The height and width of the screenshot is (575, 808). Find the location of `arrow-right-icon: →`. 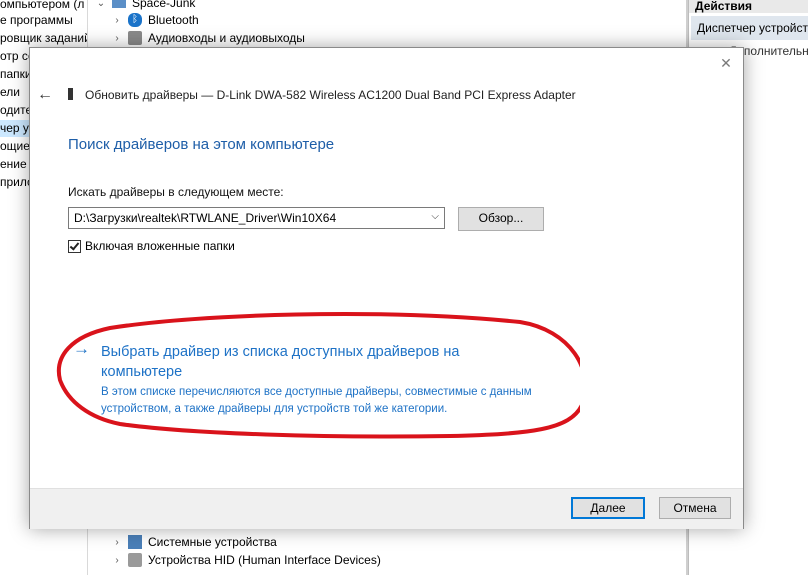

arrow-right-icon: → is located at coordinates (81, 349).